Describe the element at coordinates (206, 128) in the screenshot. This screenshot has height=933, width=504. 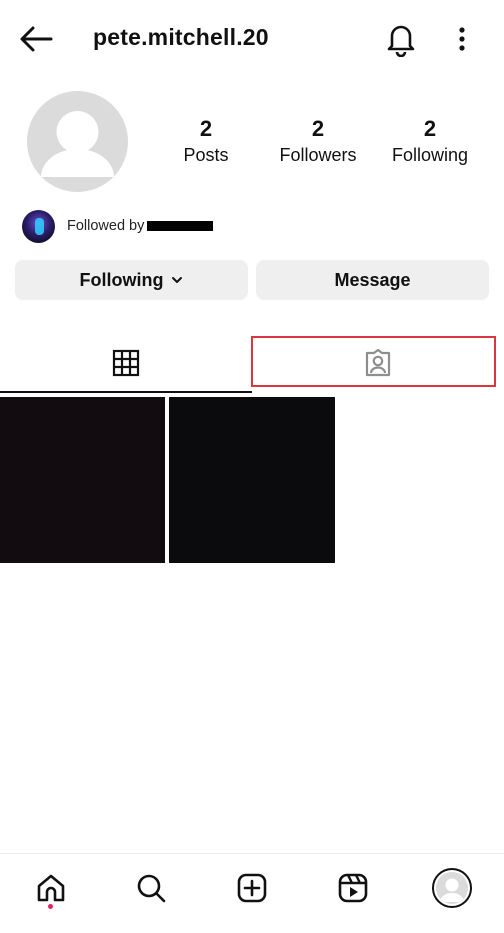
I see `stat-posts-count: 2` at that location.